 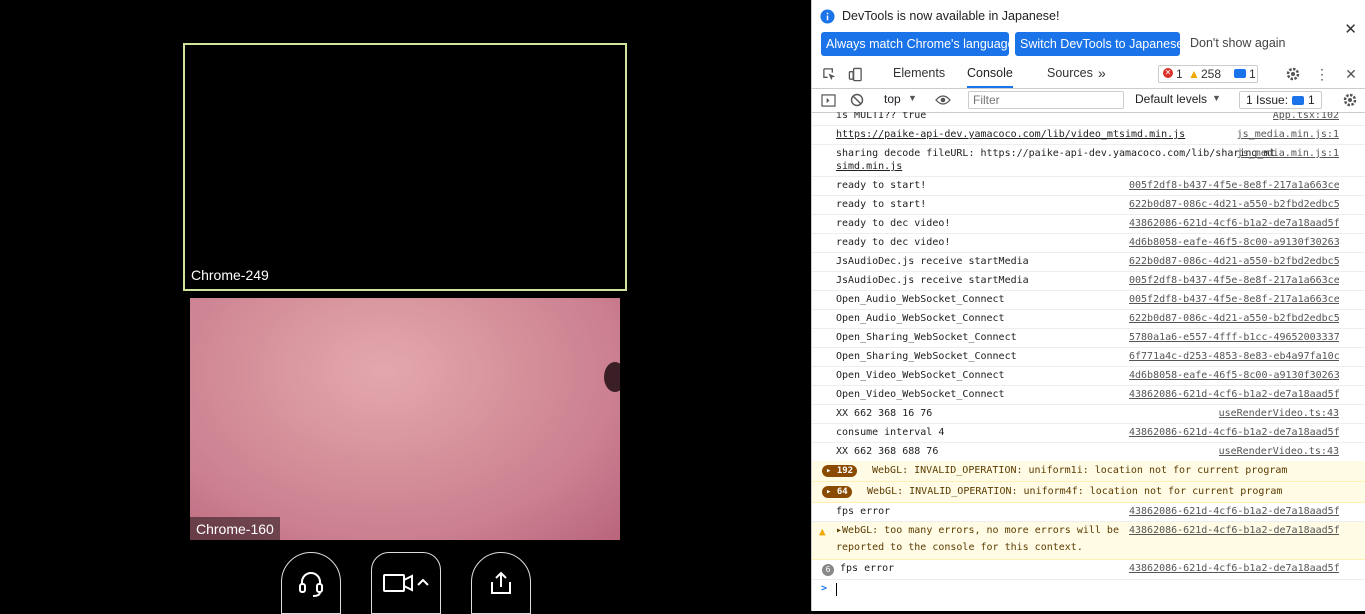 I want to click on console-prompt: >, so click(x=1088, y=590).